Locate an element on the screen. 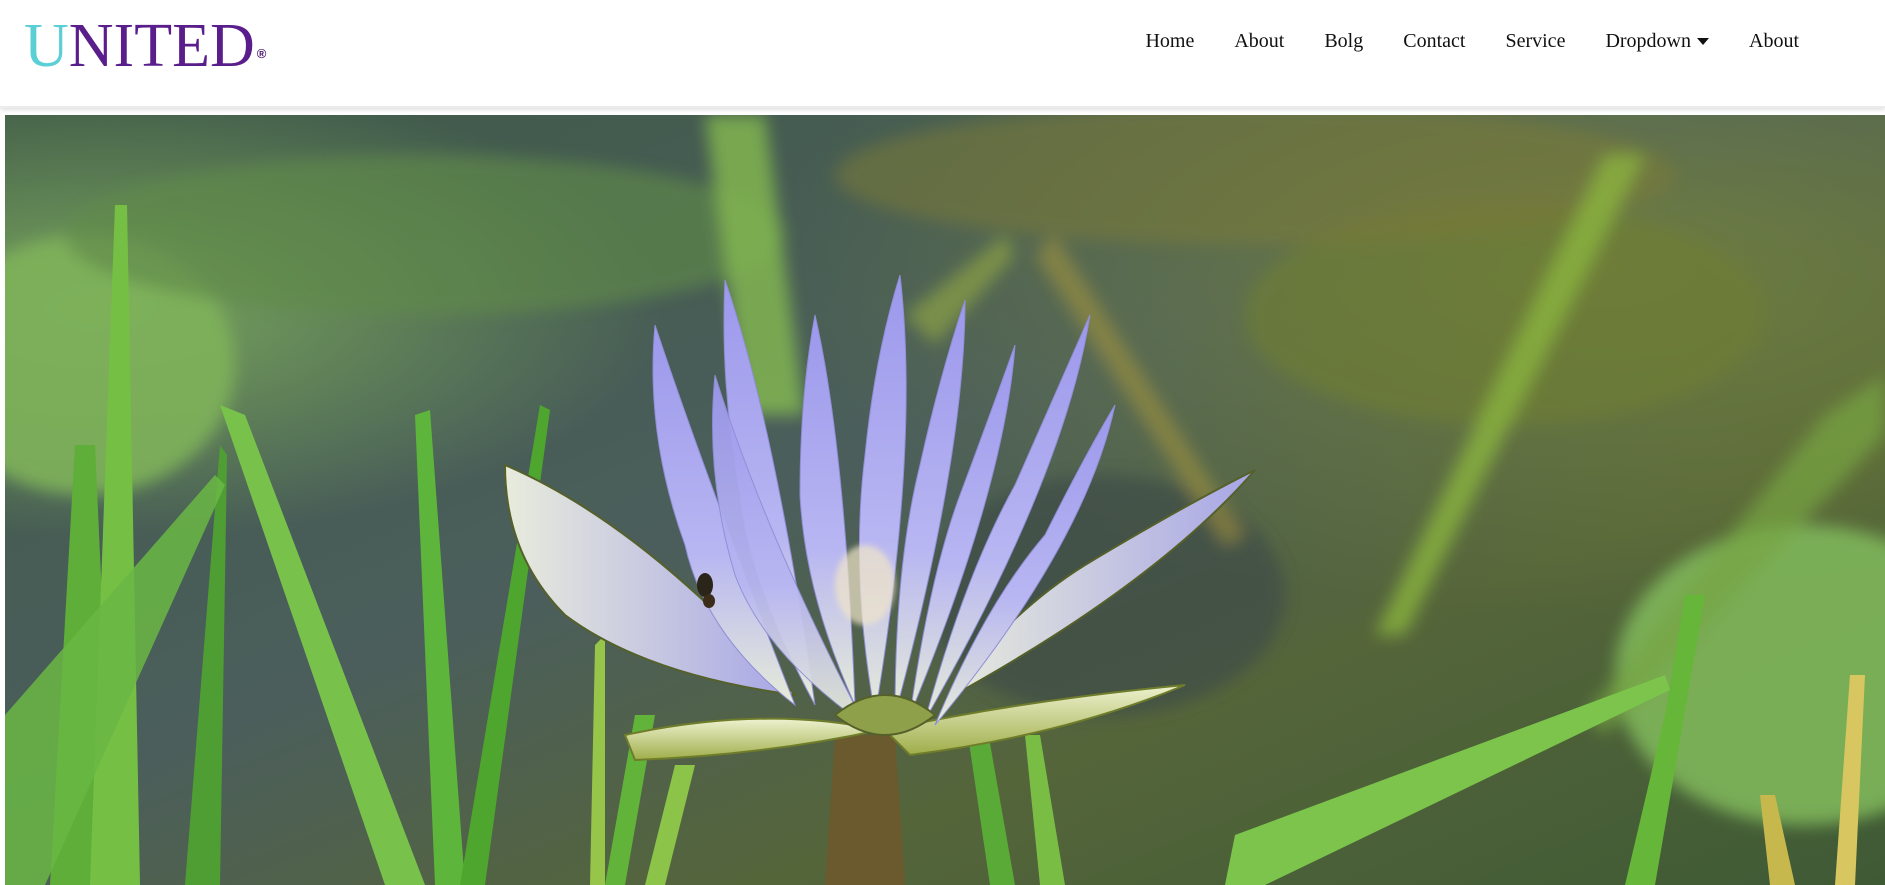 The image size is (1885, 885). nav-item-label: Bolg is located at coordinates (1344, 40).